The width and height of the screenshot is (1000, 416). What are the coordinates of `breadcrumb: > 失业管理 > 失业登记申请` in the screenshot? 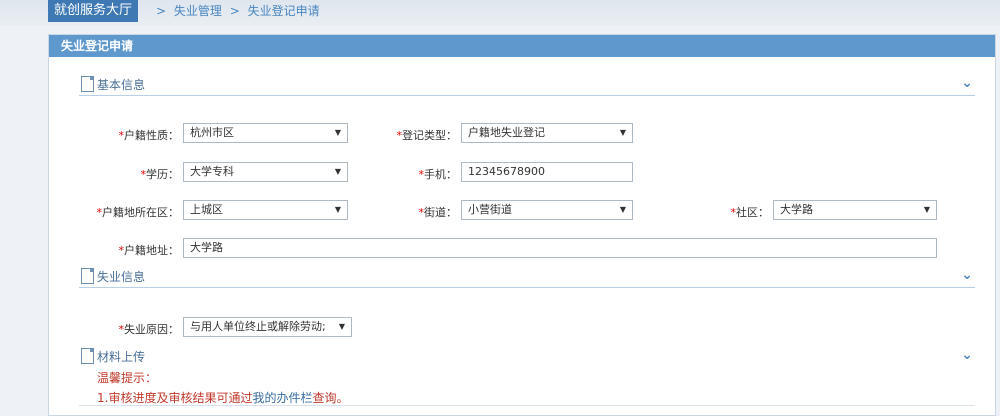 It's located at (240, 11).